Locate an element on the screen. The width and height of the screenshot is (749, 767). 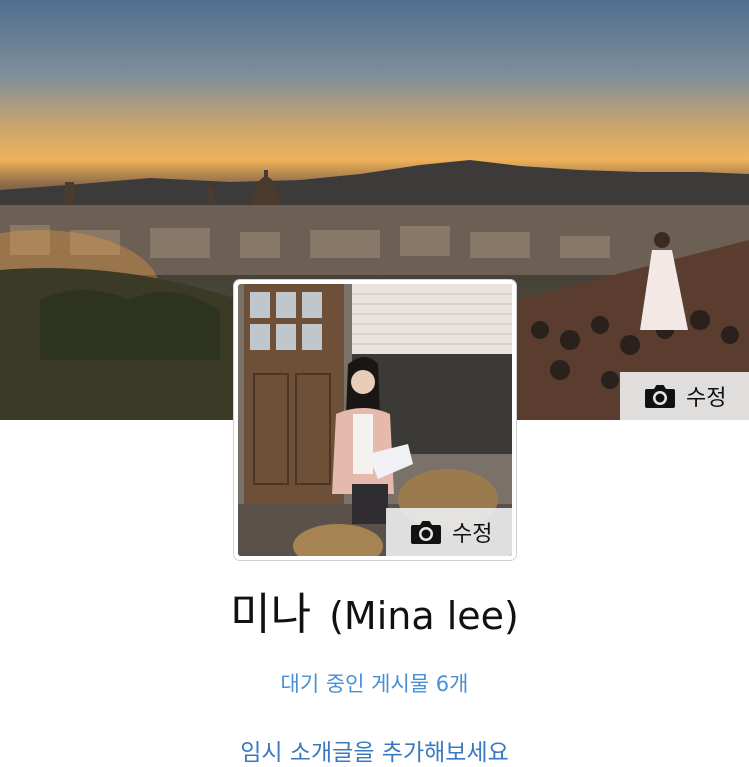
profile-name-primary: 미나 is located at coordinates (271, 614).